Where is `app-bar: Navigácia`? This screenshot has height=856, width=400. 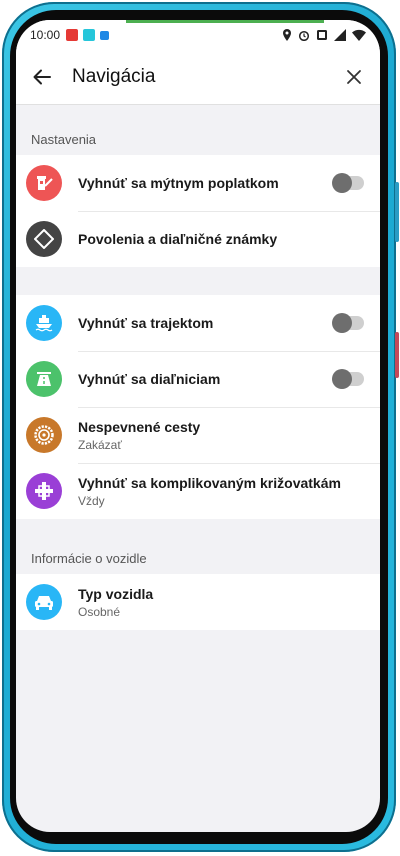 app-bar: Navigácia is located at coordinates (198, 77).